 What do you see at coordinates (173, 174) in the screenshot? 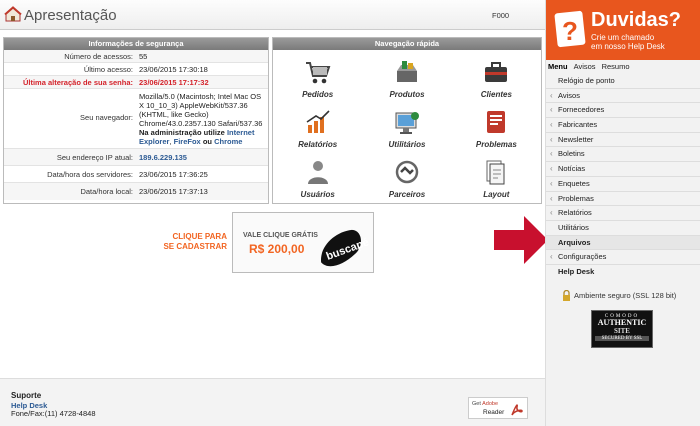
I see `server-time-value: 23/06/2015 17:36:25` at bounding box center [173, 174].